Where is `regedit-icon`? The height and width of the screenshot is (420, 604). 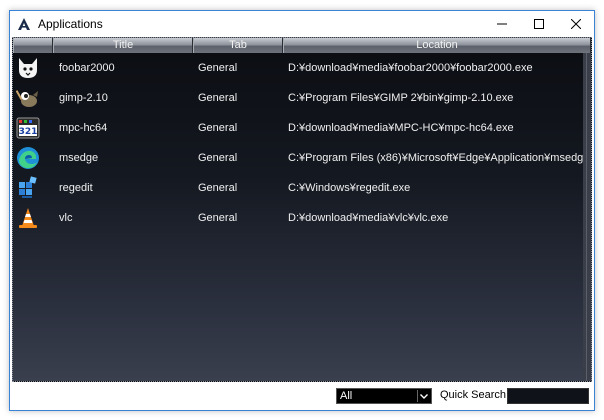
regedit-icon is located at coordinates (28, 188).